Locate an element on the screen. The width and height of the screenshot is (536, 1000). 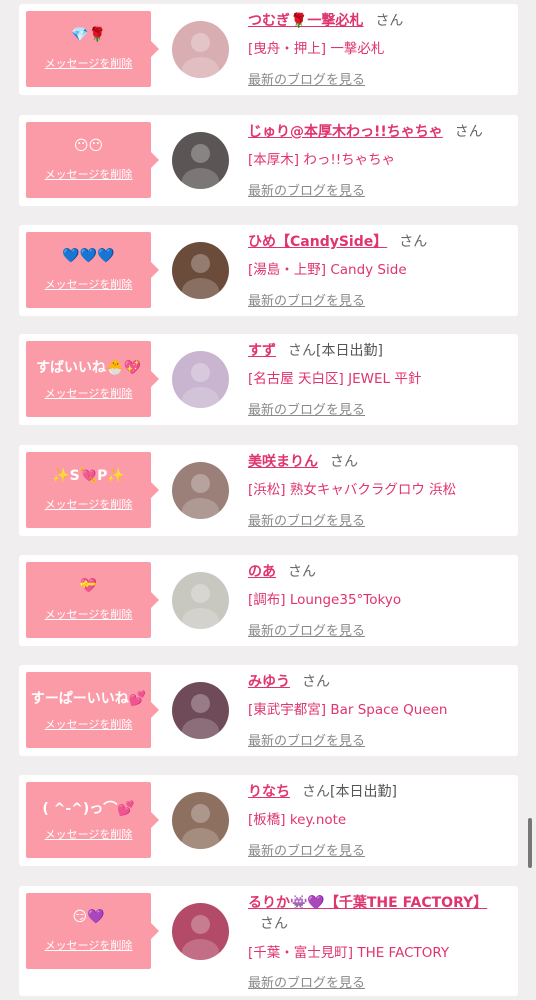
name-line: りなち さん[本日出勤] is located at coordinates (379, 792).